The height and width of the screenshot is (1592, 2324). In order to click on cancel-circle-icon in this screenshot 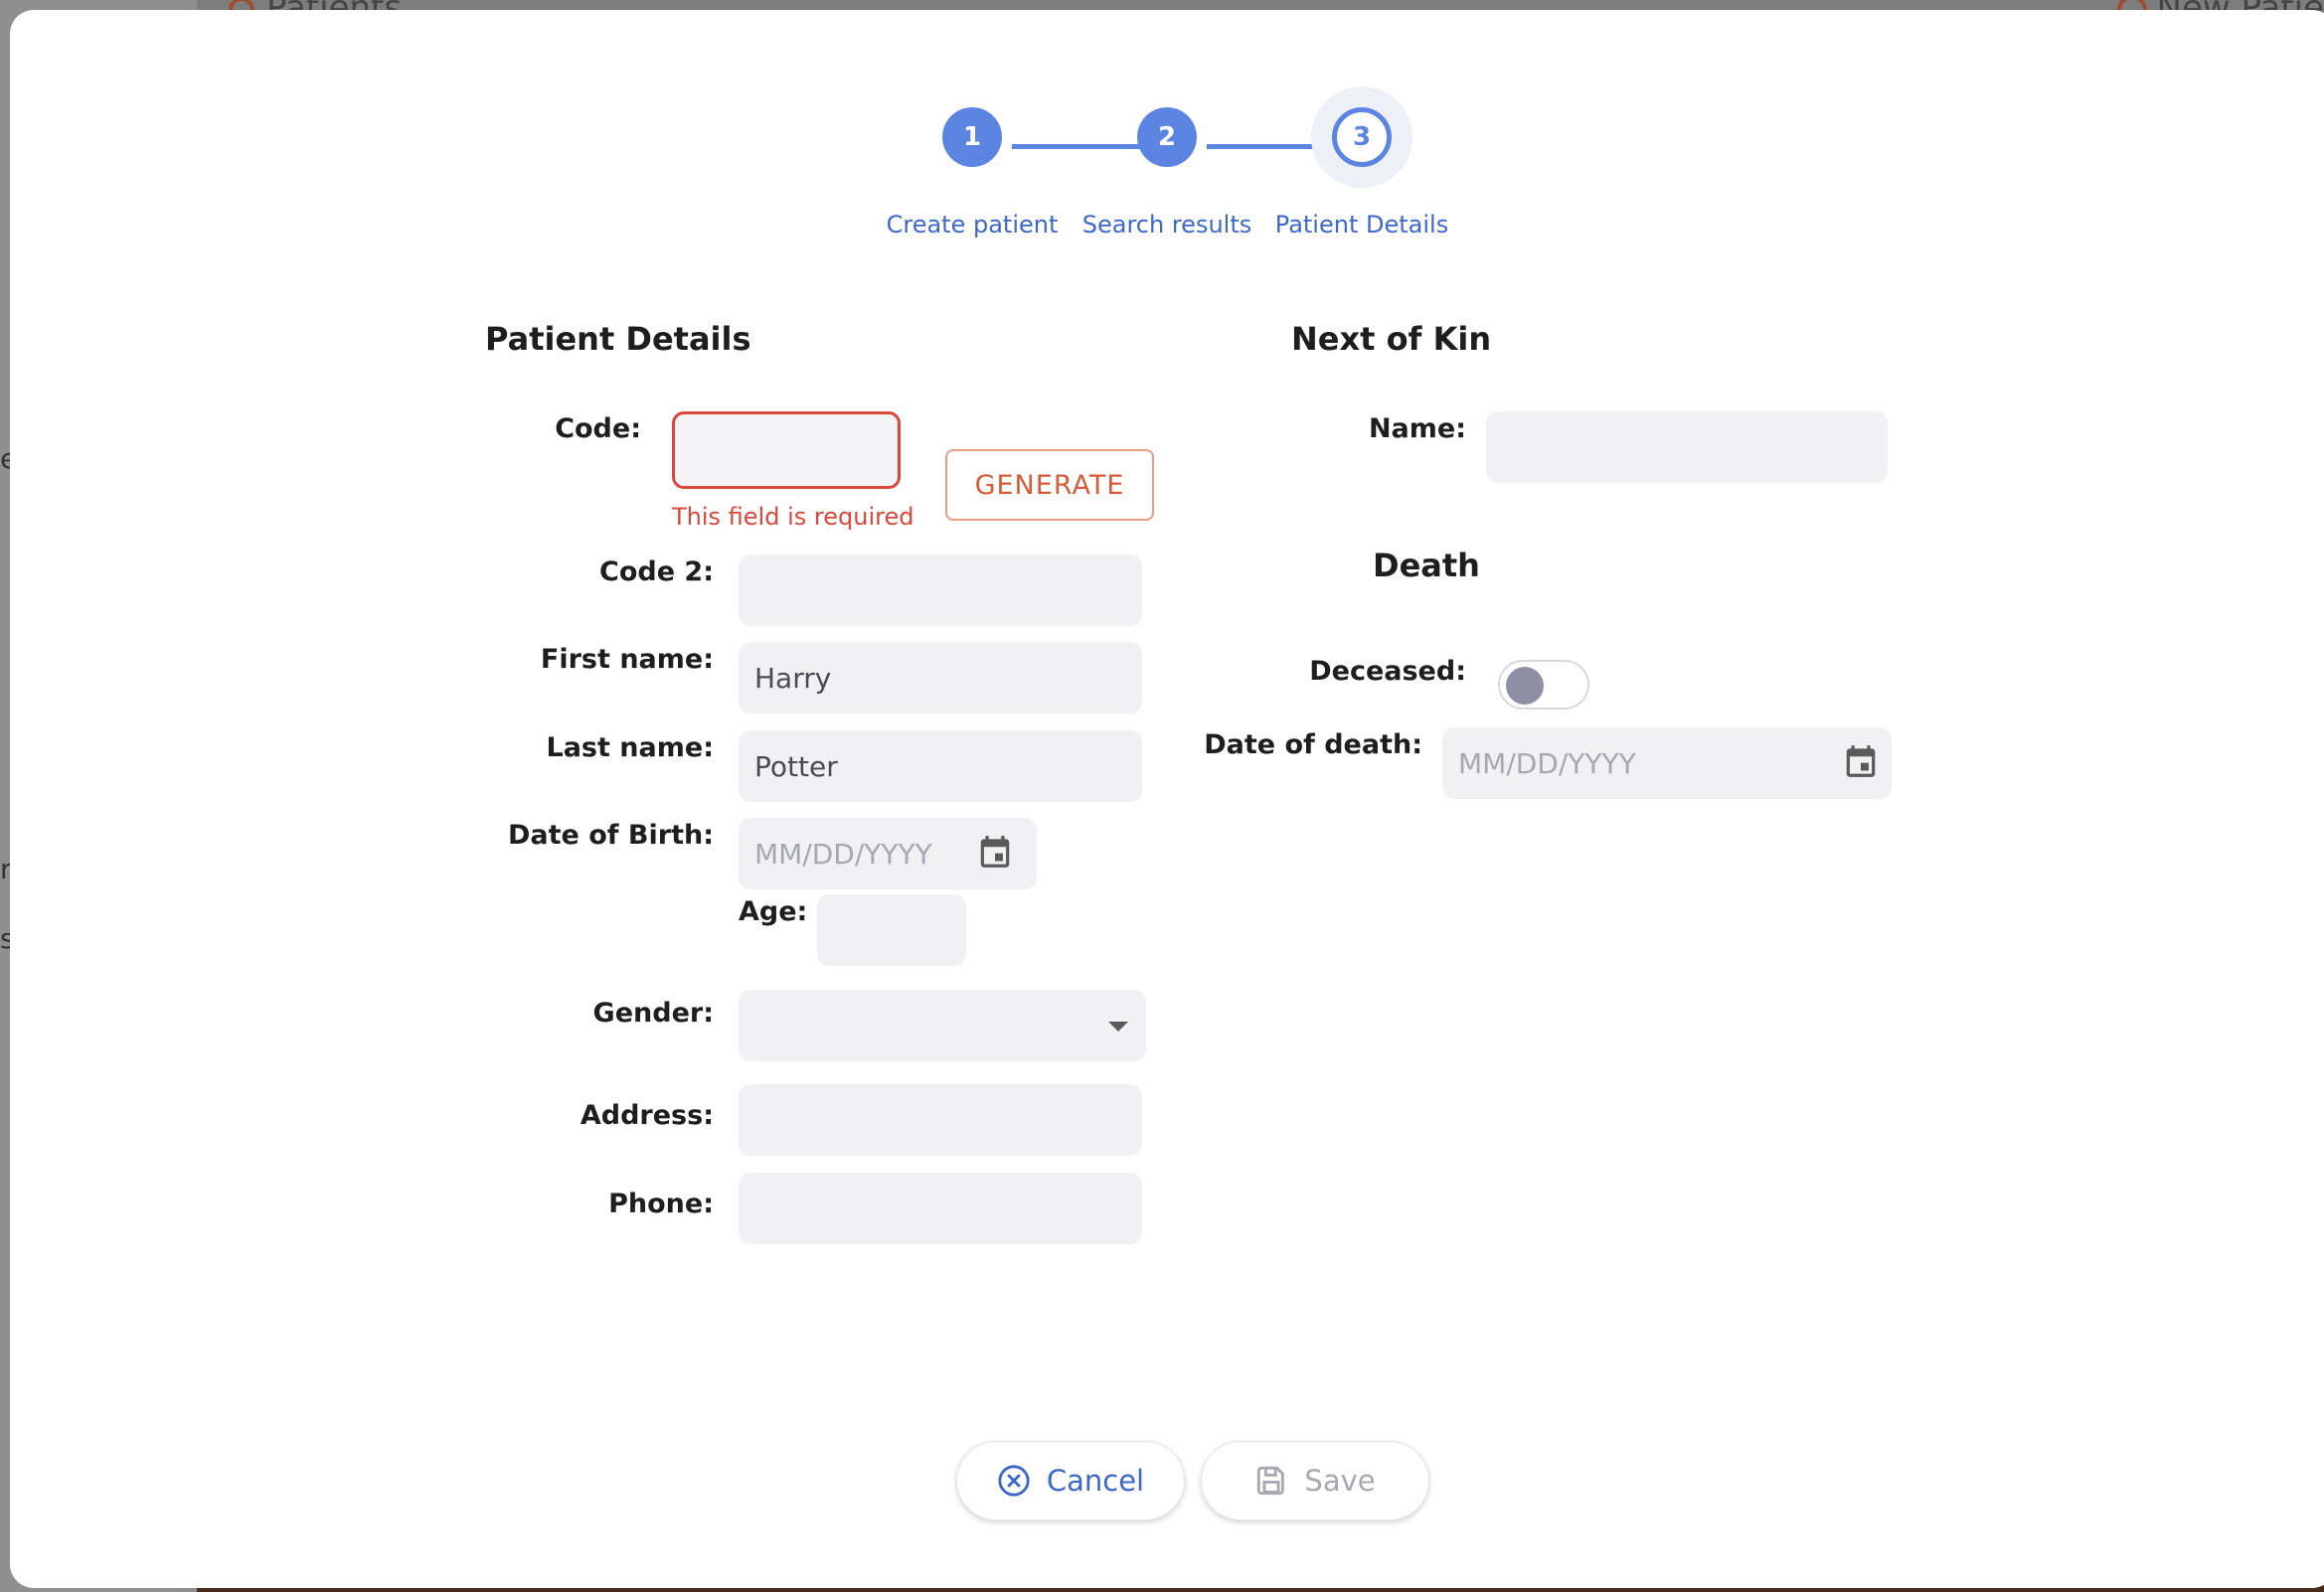, I will do `click(1014, 1481)`.